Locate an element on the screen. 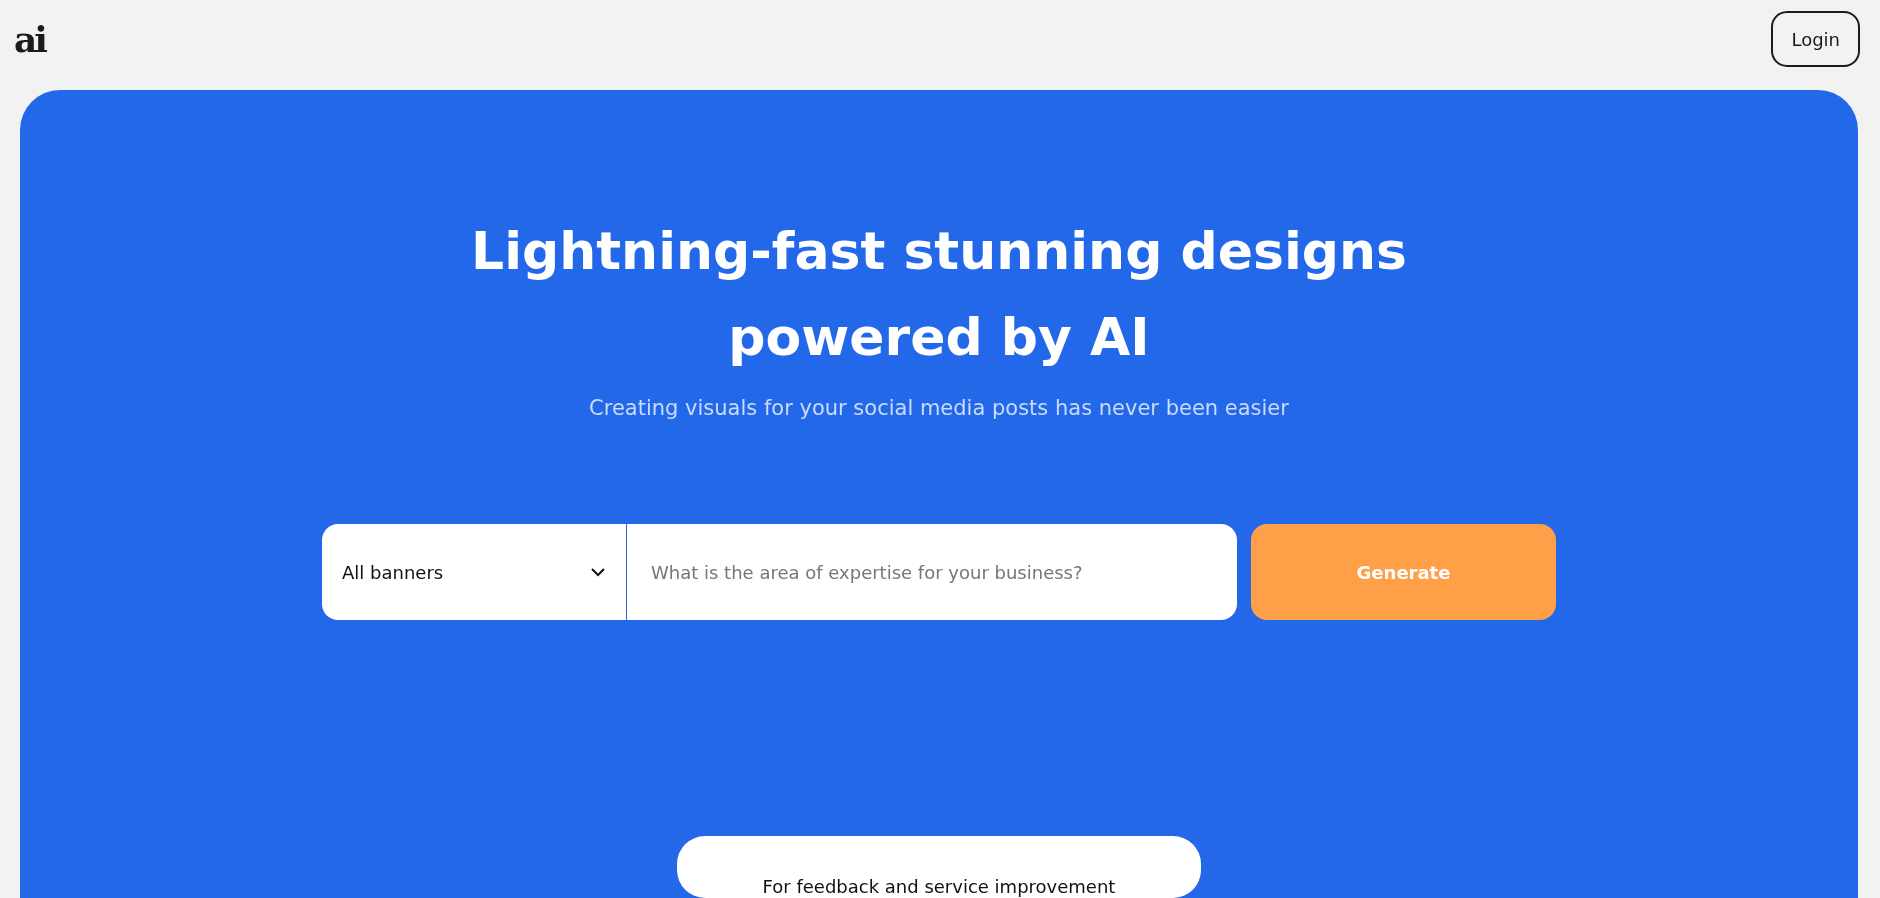 This screenshot has width=1880, height=898. hero-title: Lightning-fast stunning designs powered by AI is located at coordinates (939, 294).